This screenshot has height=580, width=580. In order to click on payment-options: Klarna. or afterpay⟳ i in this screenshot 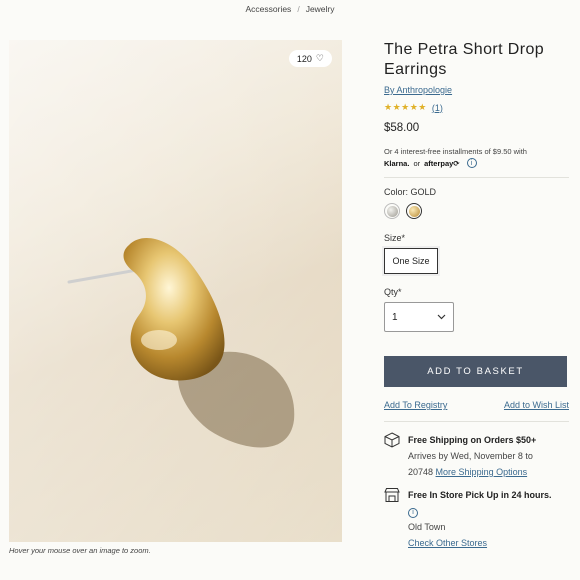, I will do `click(476, 163)`.